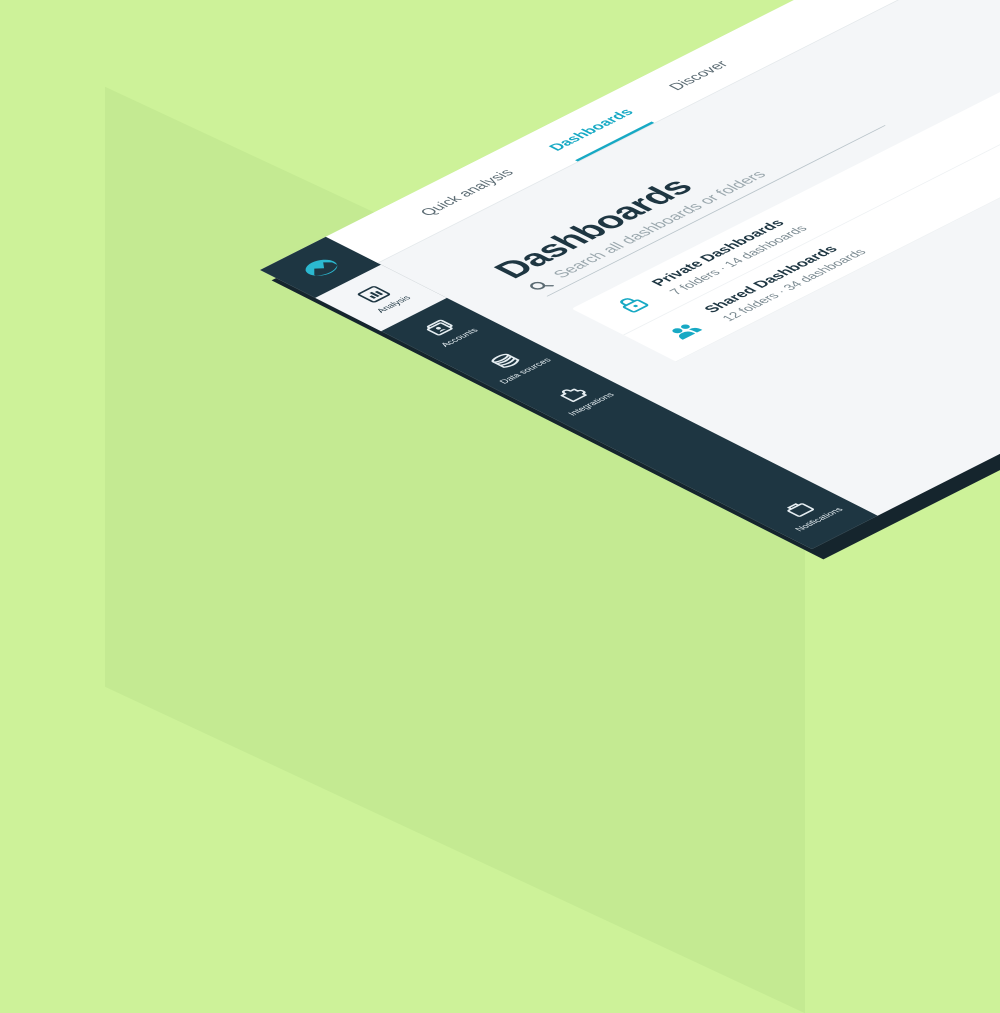  What do you see at coordinates (321, 268) in the screenshot?
I see `logo-icon` at bounding box center [321, 268].